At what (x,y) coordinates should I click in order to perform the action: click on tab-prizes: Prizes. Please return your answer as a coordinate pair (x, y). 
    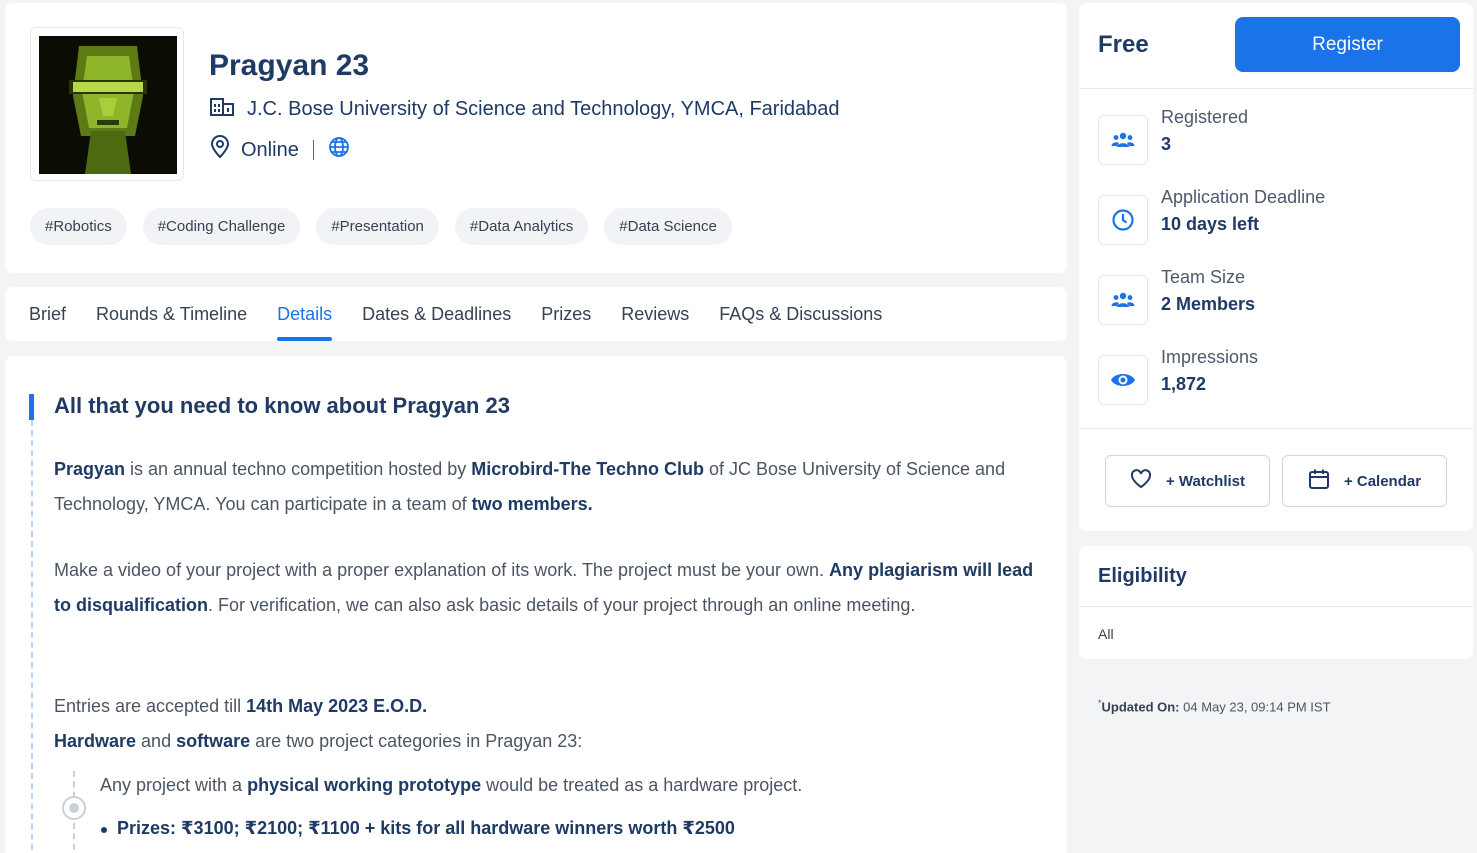
    Looking at the image, I should click on (566, 314).